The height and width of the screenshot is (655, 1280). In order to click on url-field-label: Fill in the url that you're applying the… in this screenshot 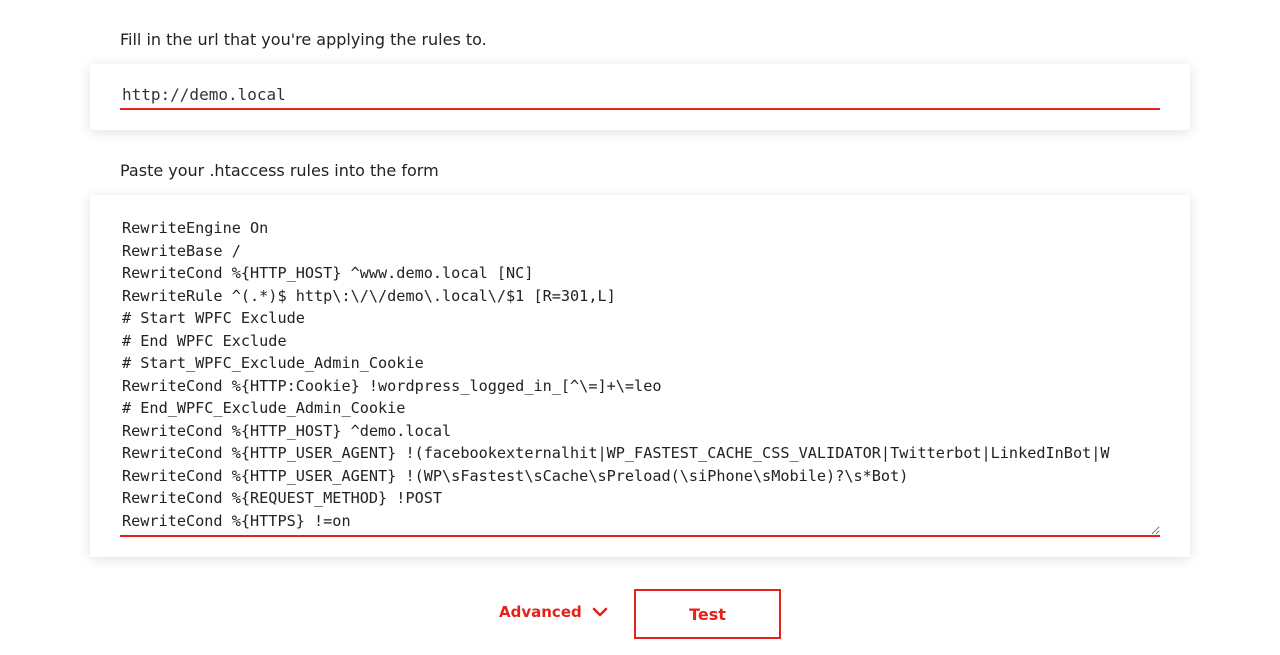, I will do `click(303, 39)`.